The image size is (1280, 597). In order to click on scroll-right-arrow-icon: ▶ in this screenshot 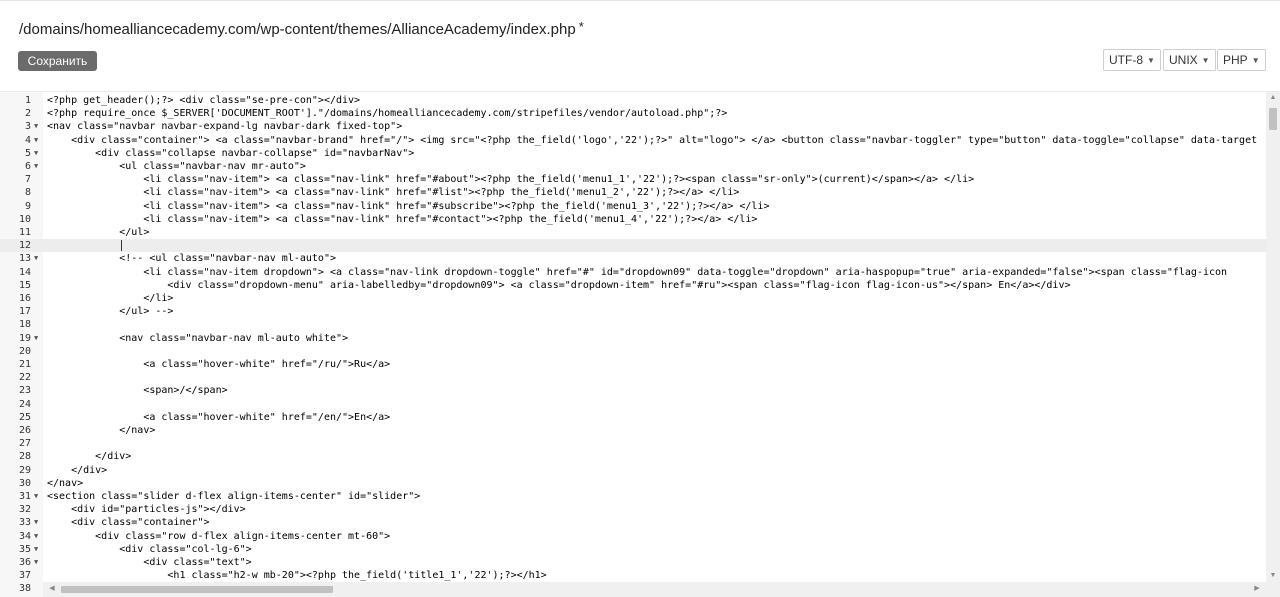, I will do `click(1257, 589)`.